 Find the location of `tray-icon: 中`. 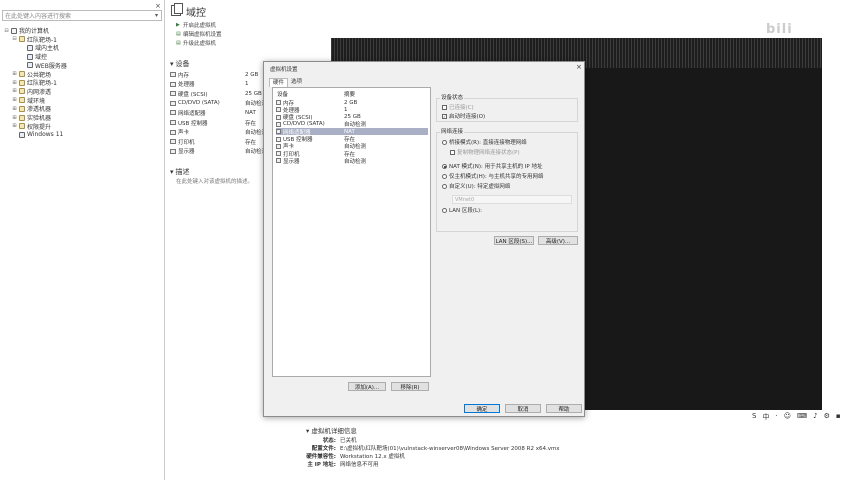

tray-icon: 中 is located at coordinates (765, 417).